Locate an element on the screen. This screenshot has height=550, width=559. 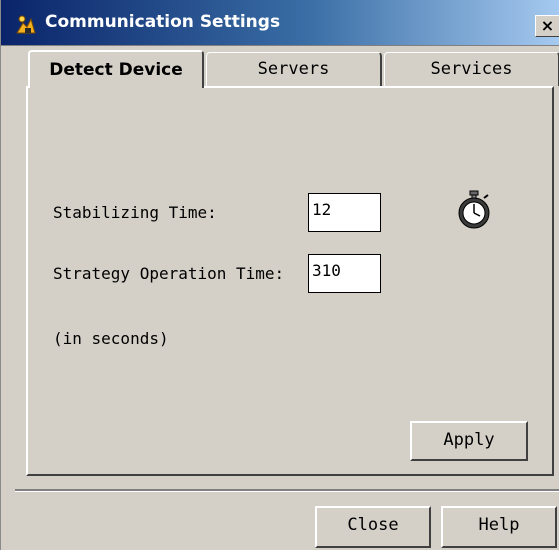
close-window-button: × is located at coordinates (547, 26).